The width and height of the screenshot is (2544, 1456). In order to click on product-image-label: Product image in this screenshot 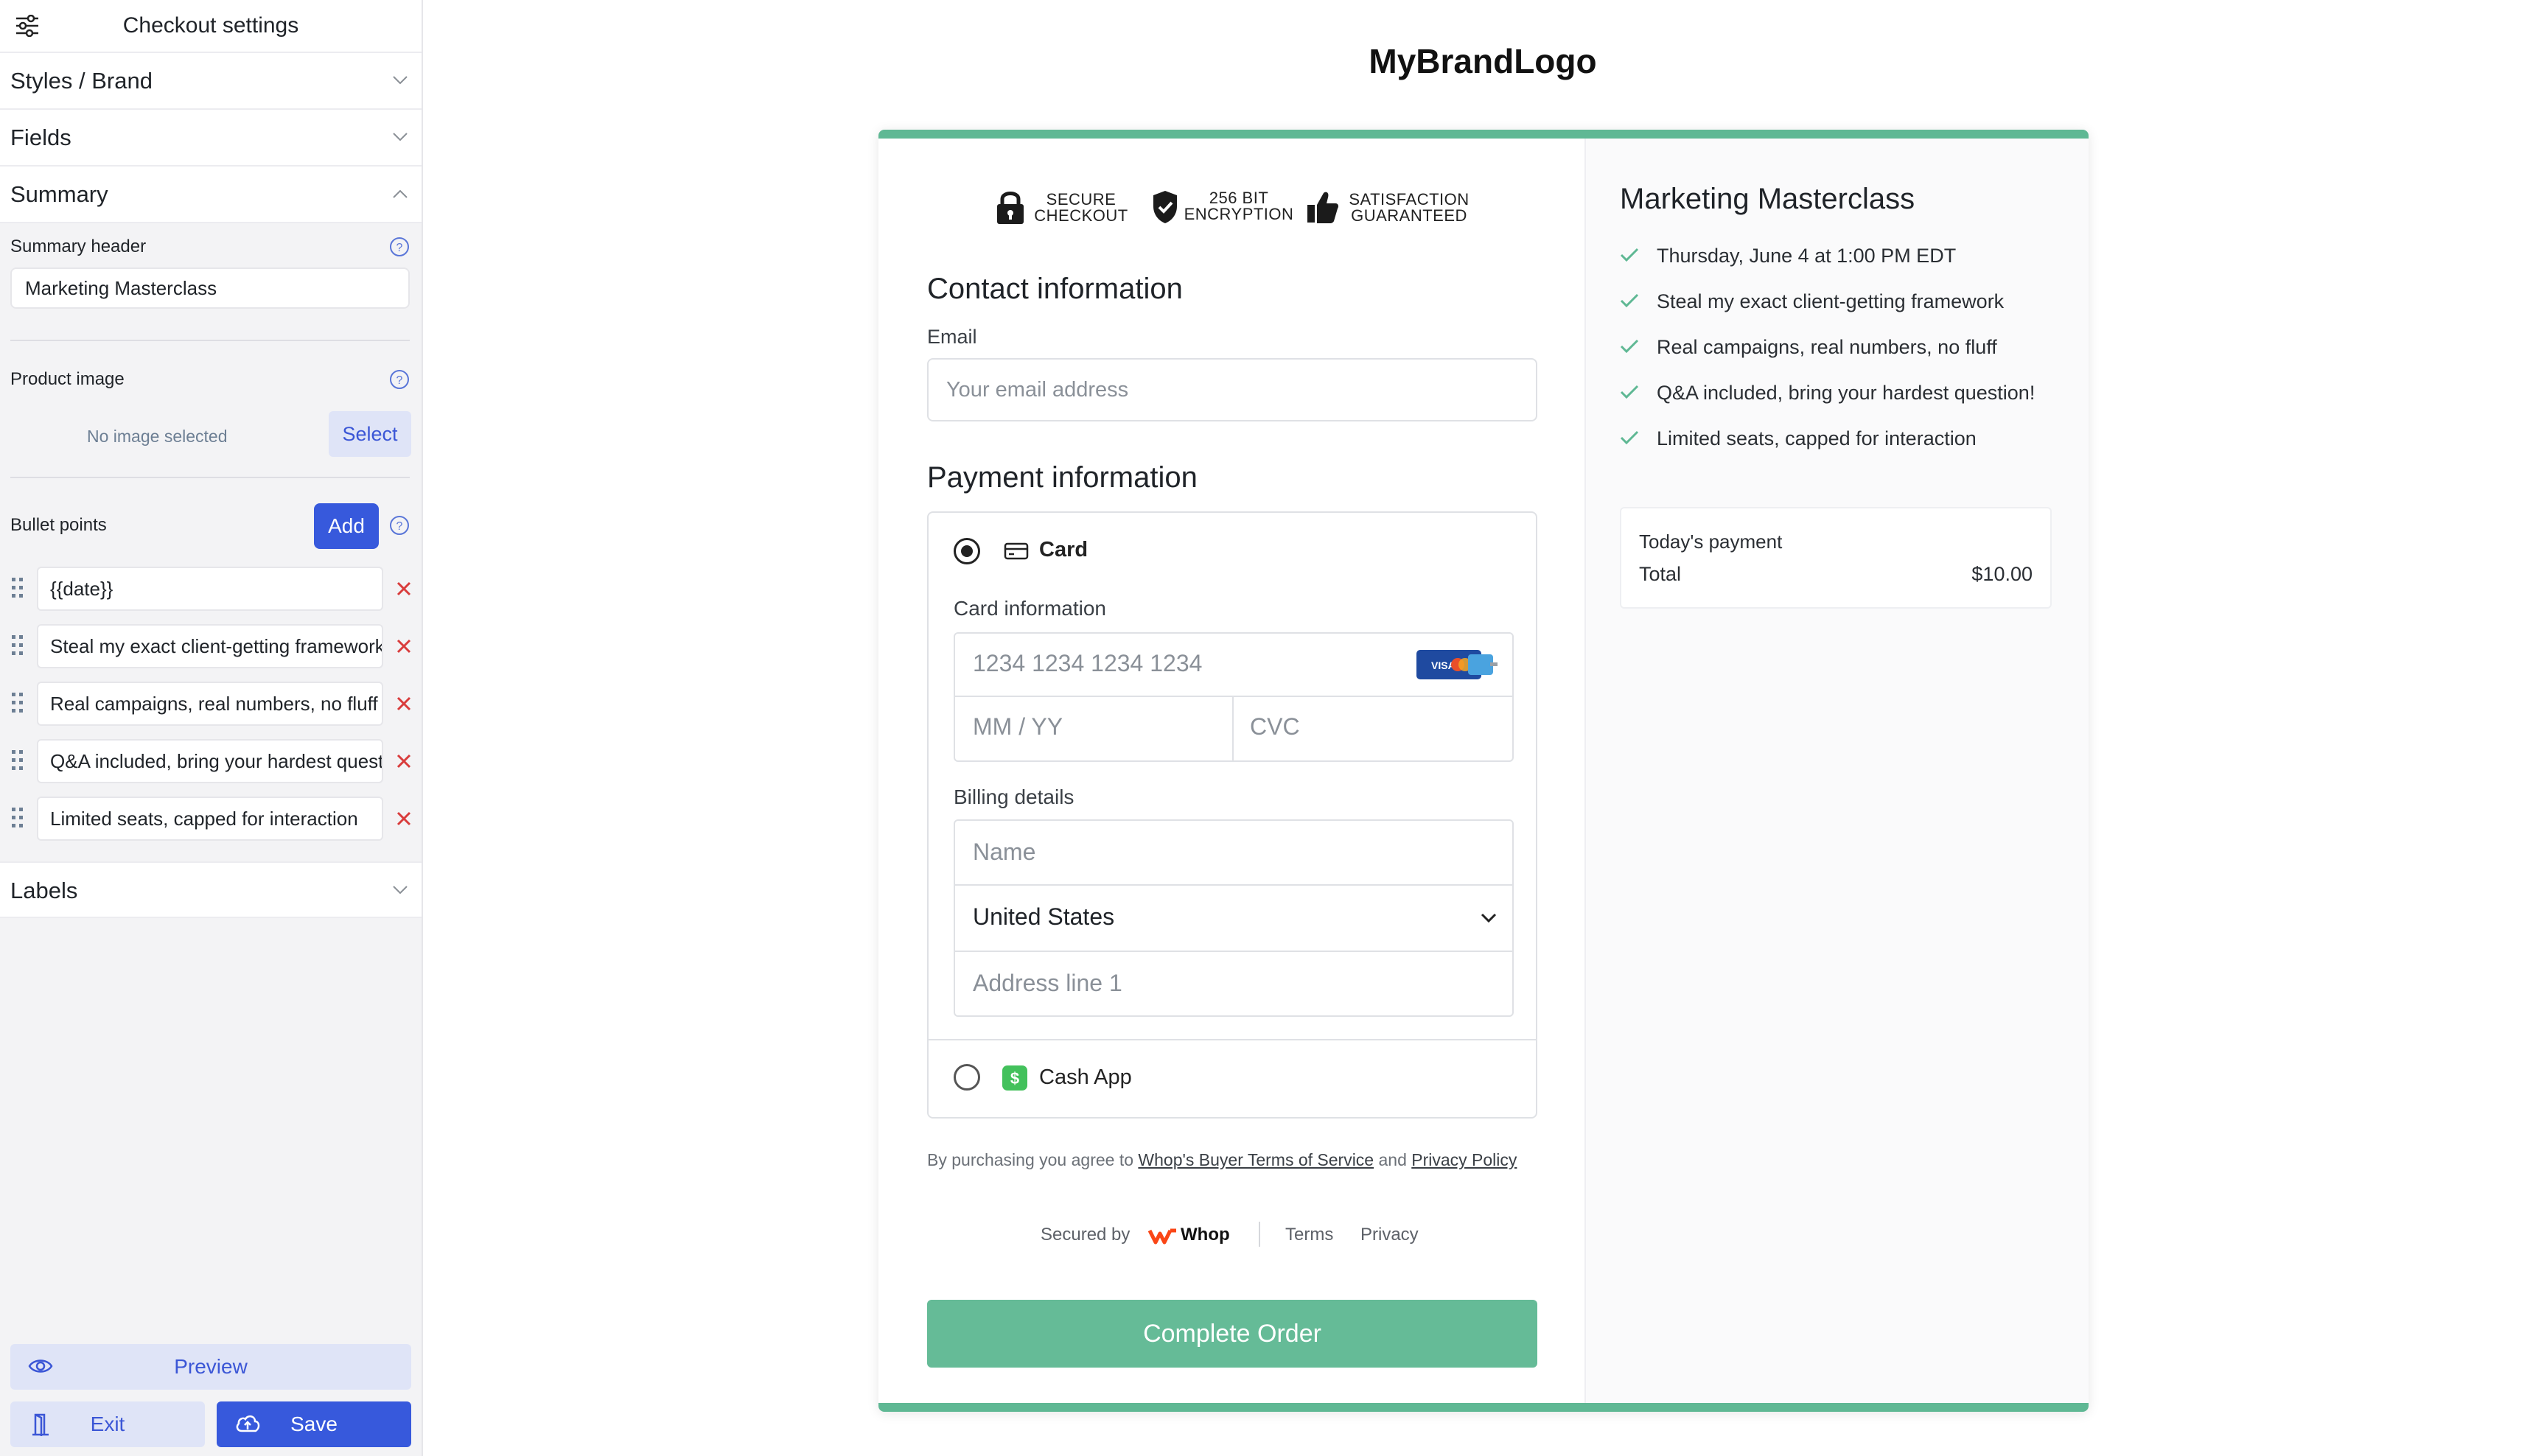, I will do `click(67, 379)`.